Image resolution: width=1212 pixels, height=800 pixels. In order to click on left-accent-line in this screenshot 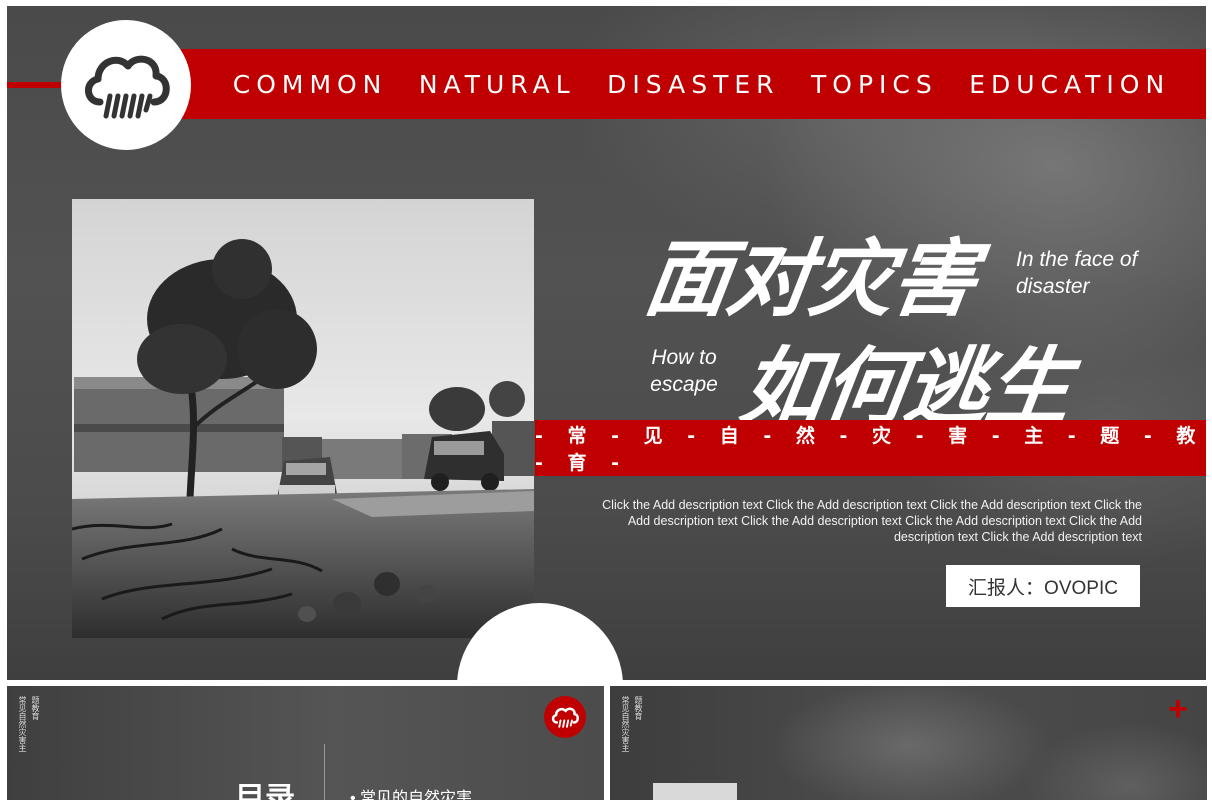, I will do `click(37, 85)`.